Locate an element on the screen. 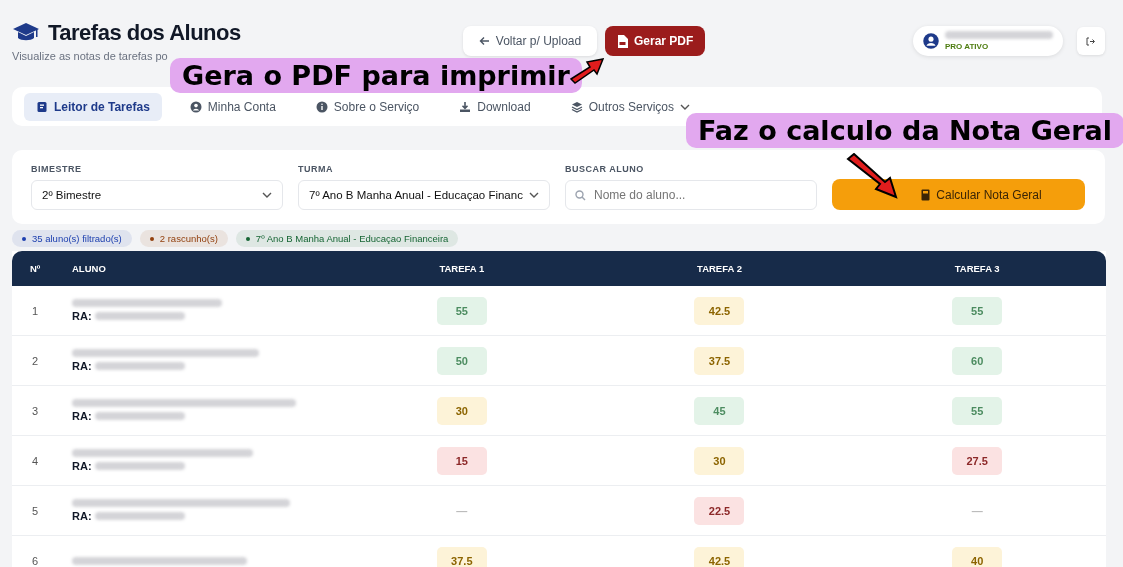  nav-tab: Leitor de Tarefas is located at coordinates (93, 106).